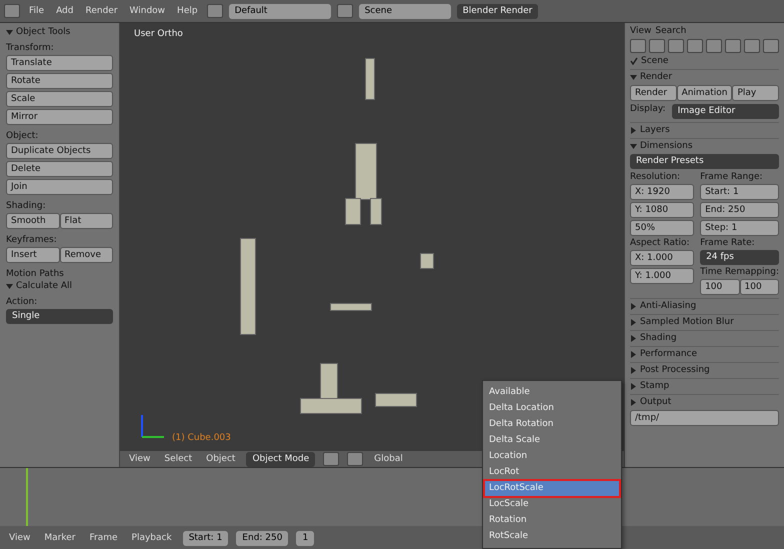 The image size is (784, 549). Describe the element at coordinates (662, 258) in the screenshot. I see `number-field: X: 1.000` at that location.